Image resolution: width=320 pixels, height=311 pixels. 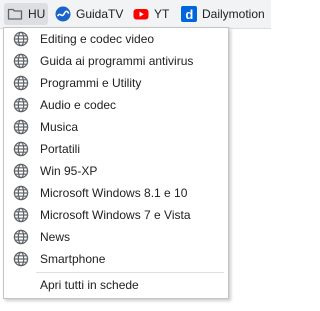 I want to click on menu-item-label: Guida ai programmi antivirus, so click(x=117, y=61).